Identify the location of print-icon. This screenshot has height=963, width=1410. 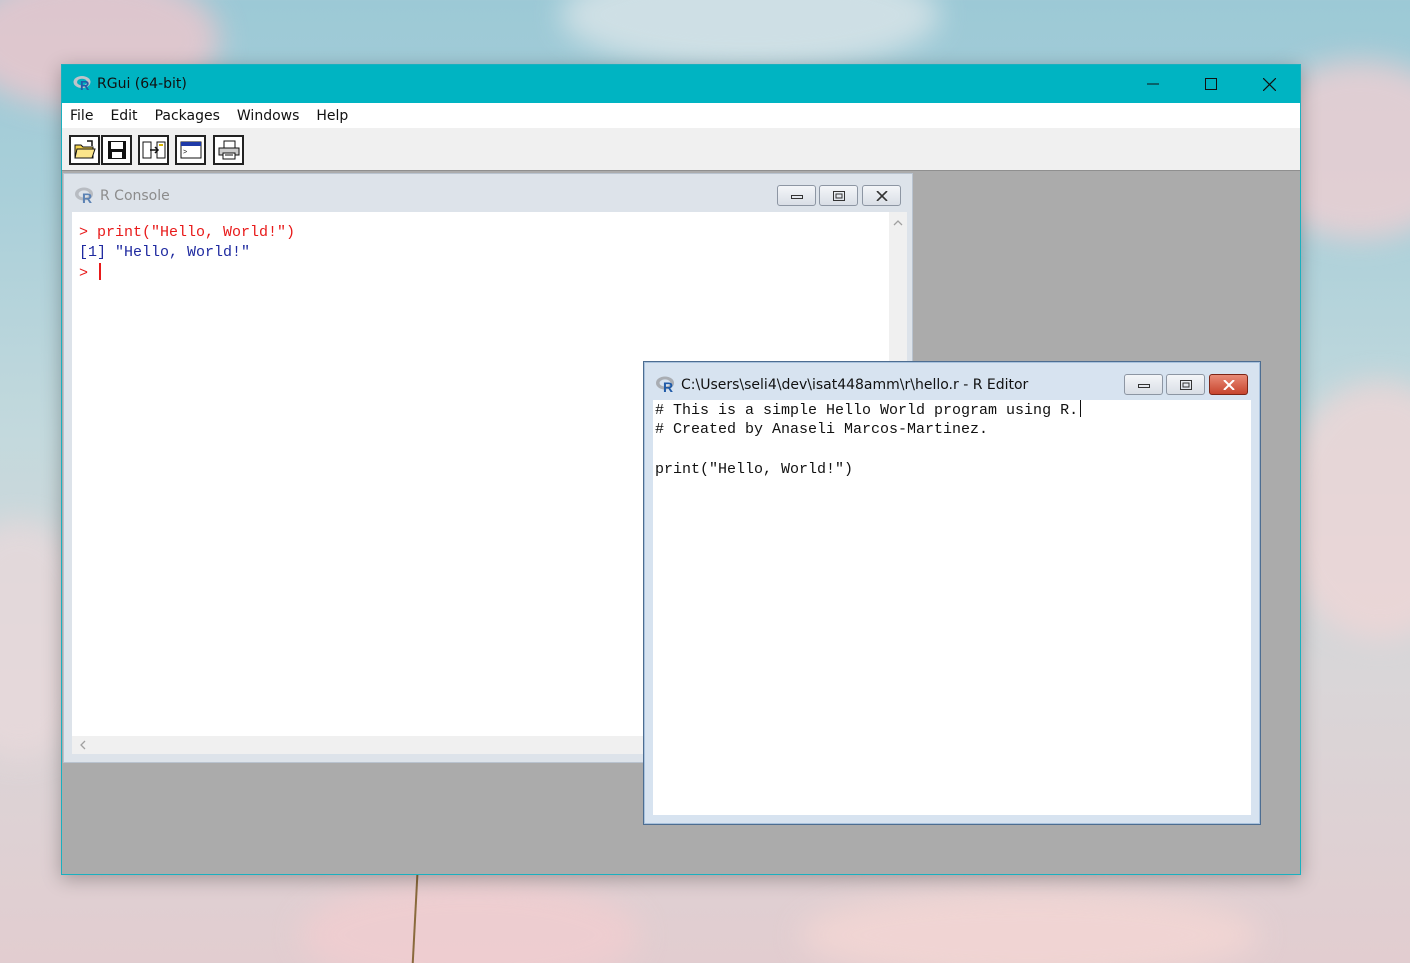
(228, 150).